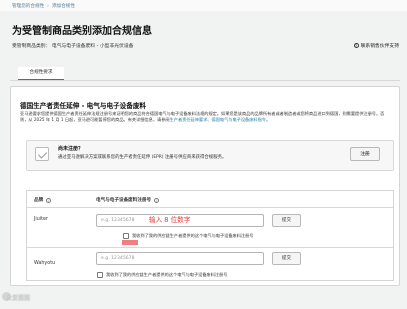  I want to click on column-header-brand: 品牌 i, so click(43, 200).